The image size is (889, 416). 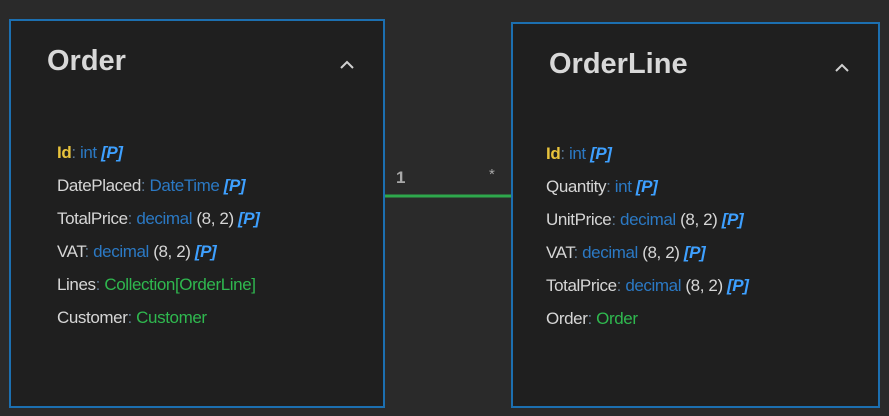 I want to click on multiplicity-many: *, so click(x=492, y=174).